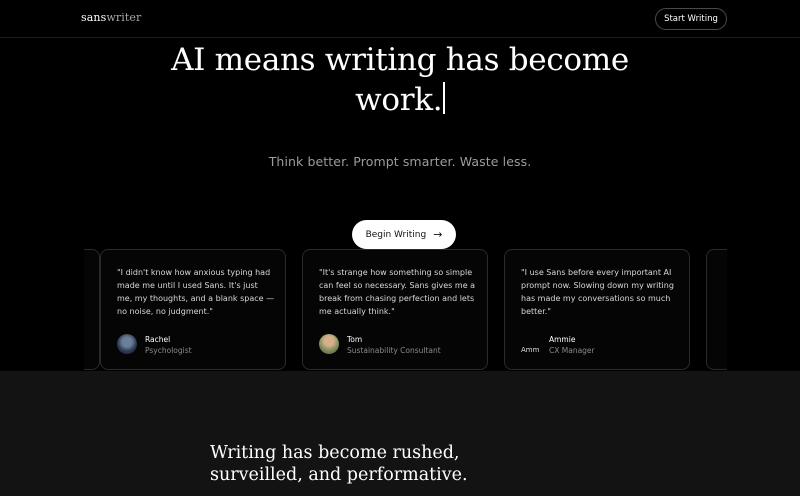  Describe the element at coordinates (92, 309) in the screenshot. I see `testimonial-card-partial-left` at that location.